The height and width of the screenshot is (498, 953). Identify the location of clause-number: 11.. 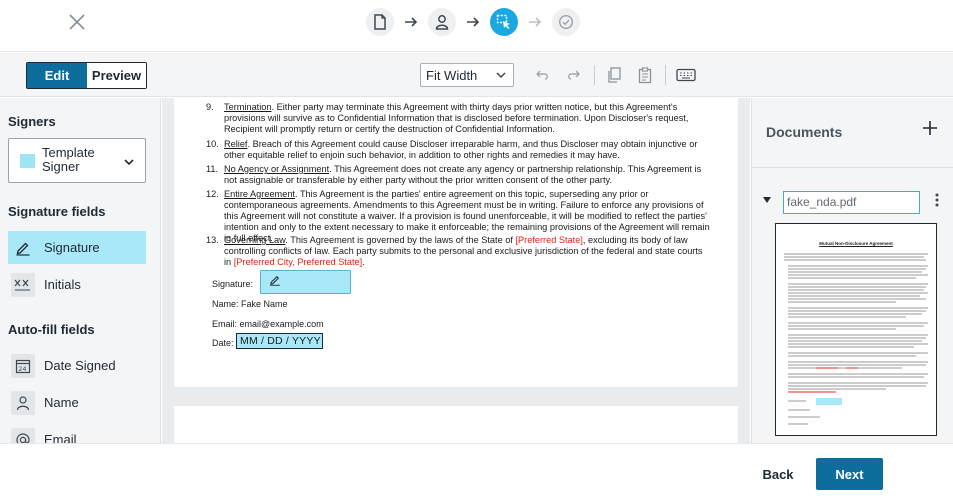
(212, 169).